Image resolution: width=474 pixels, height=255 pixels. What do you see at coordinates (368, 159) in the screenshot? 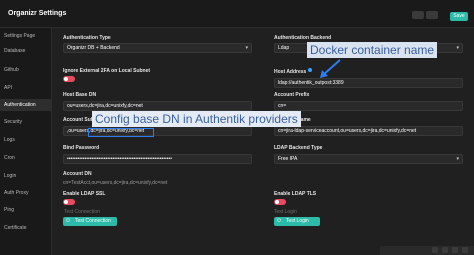
I see `ldap-backend-type-select: Free IPA ▾` at bounding box center [368, 159].